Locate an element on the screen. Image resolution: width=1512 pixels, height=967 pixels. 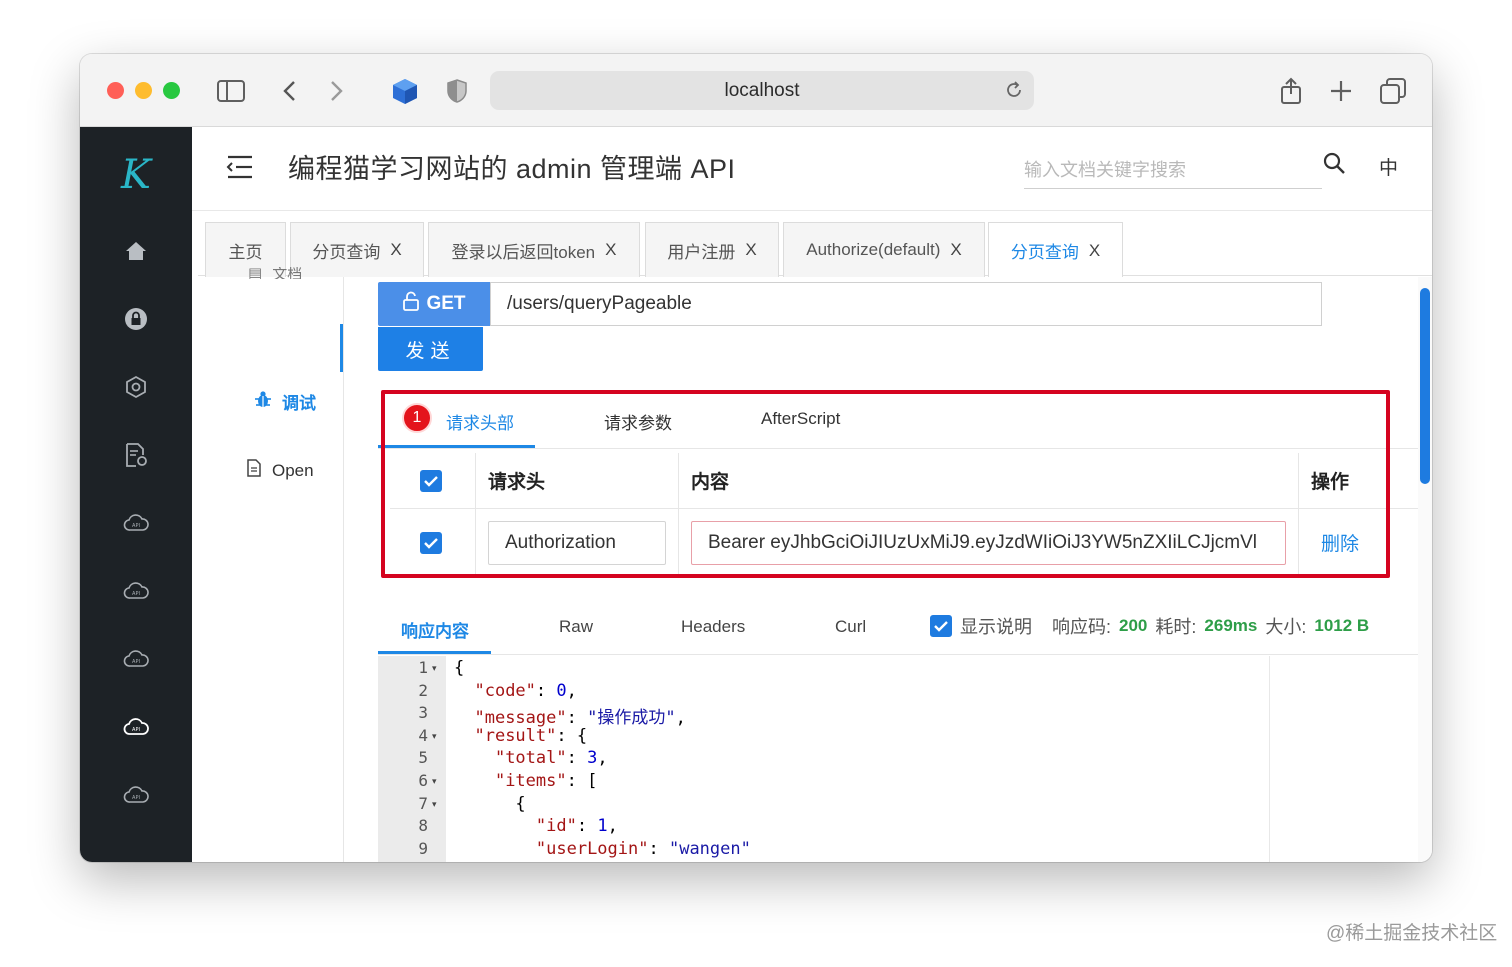
line-number: 1 is located at coordinates (423, 667).